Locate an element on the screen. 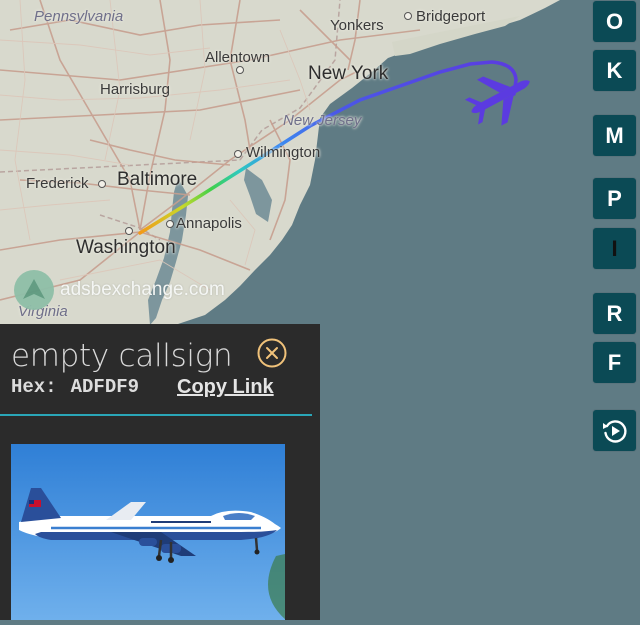  place-label-frederick: Frederick is located at coordinates (57, 183).